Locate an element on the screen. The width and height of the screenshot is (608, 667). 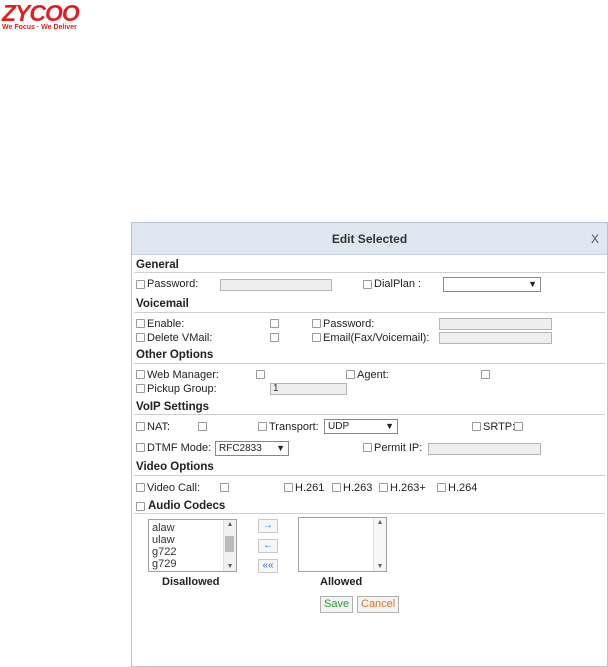
transport-value: UDP is located at coordinates (339, 426).